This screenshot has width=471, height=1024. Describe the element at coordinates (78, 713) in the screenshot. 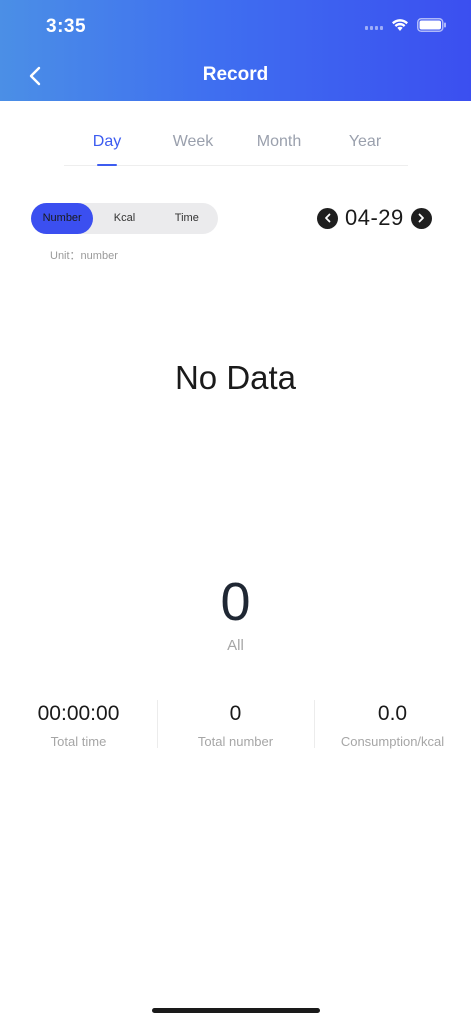

I see `stat-value: 00:00:00` at that location.